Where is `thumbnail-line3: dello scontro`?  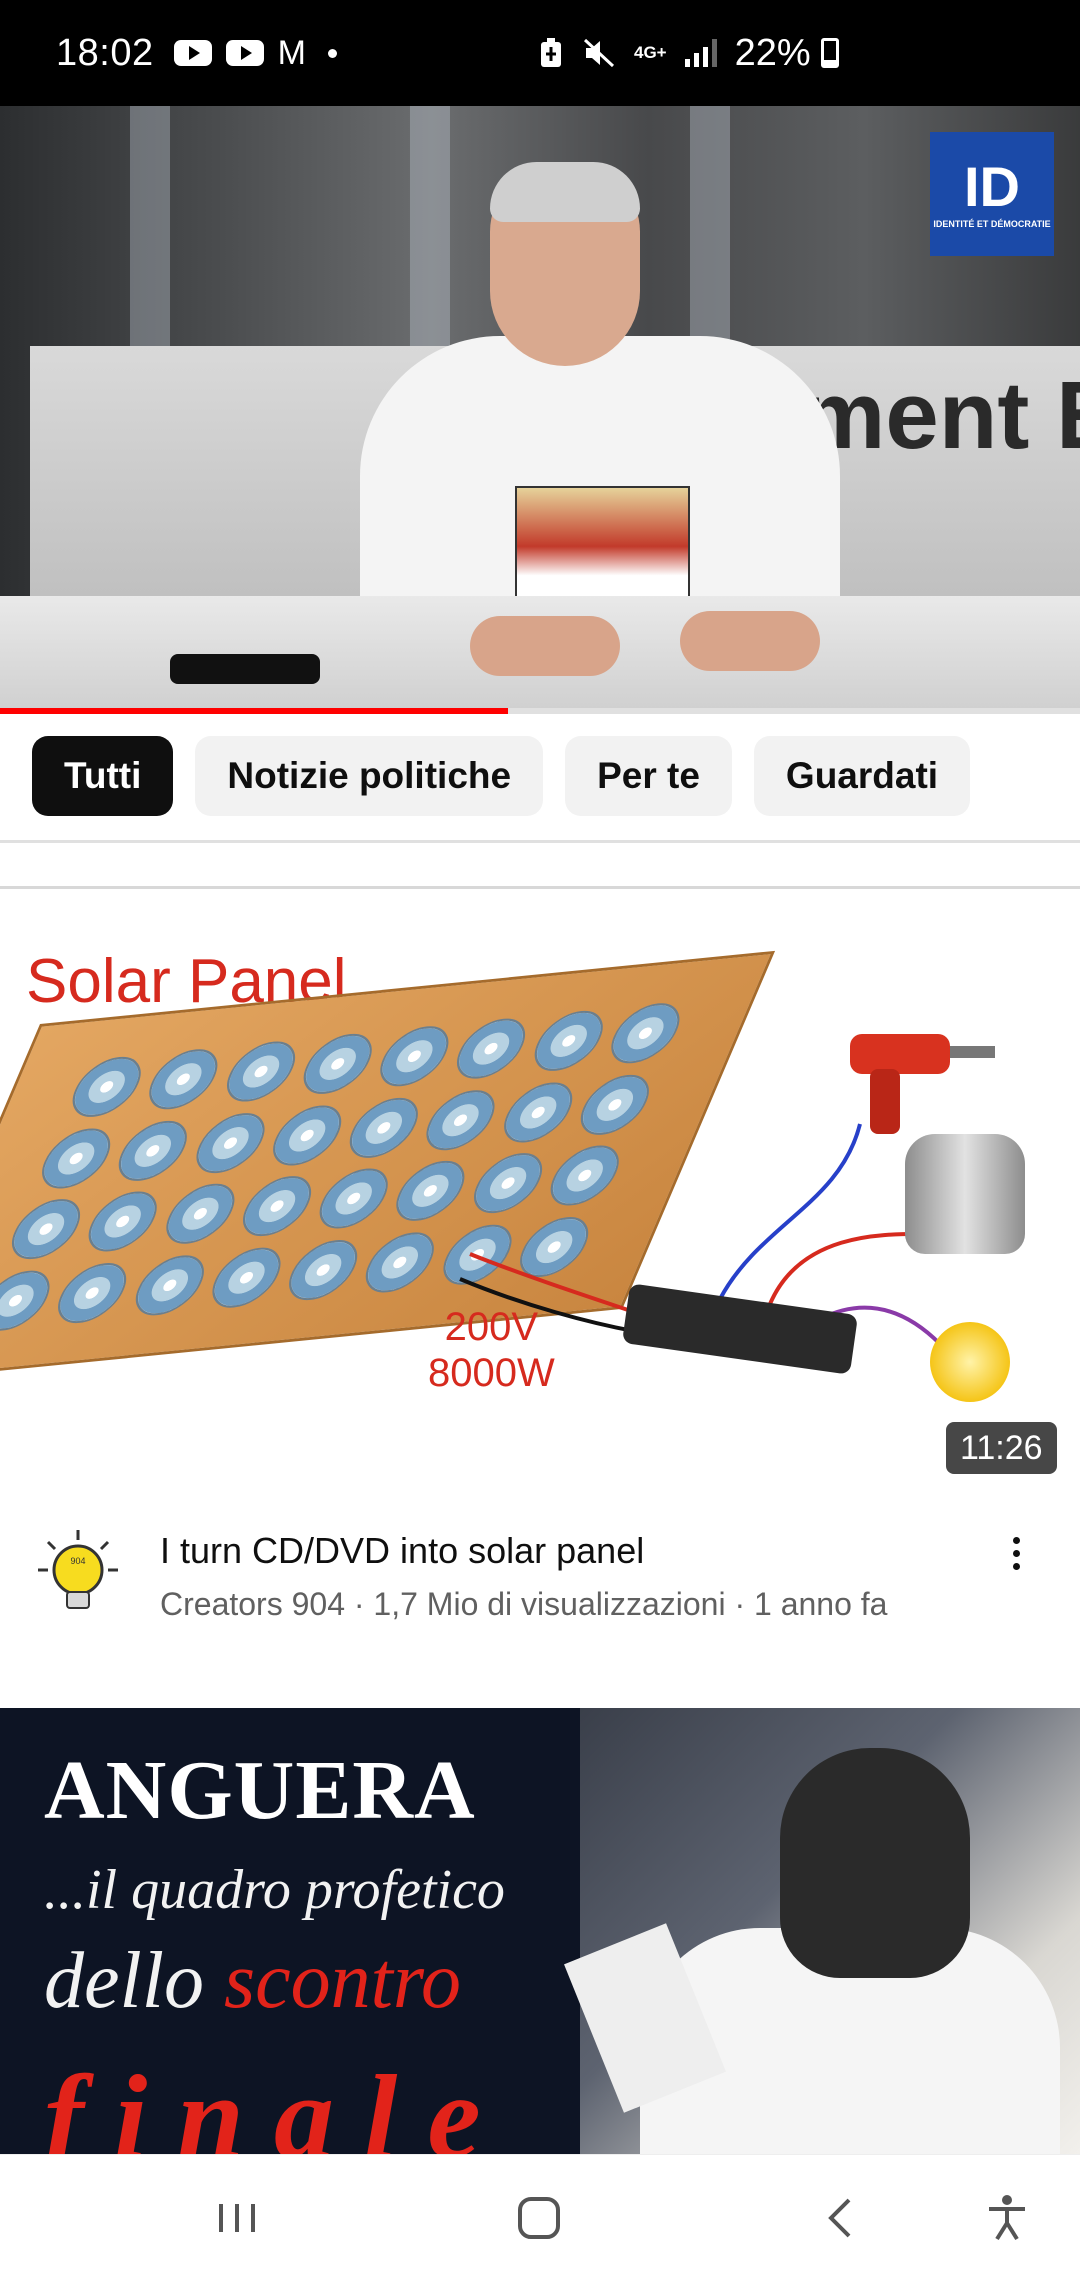 thumbnail-line3: dello scontro is located at coordinates (252, 1981).